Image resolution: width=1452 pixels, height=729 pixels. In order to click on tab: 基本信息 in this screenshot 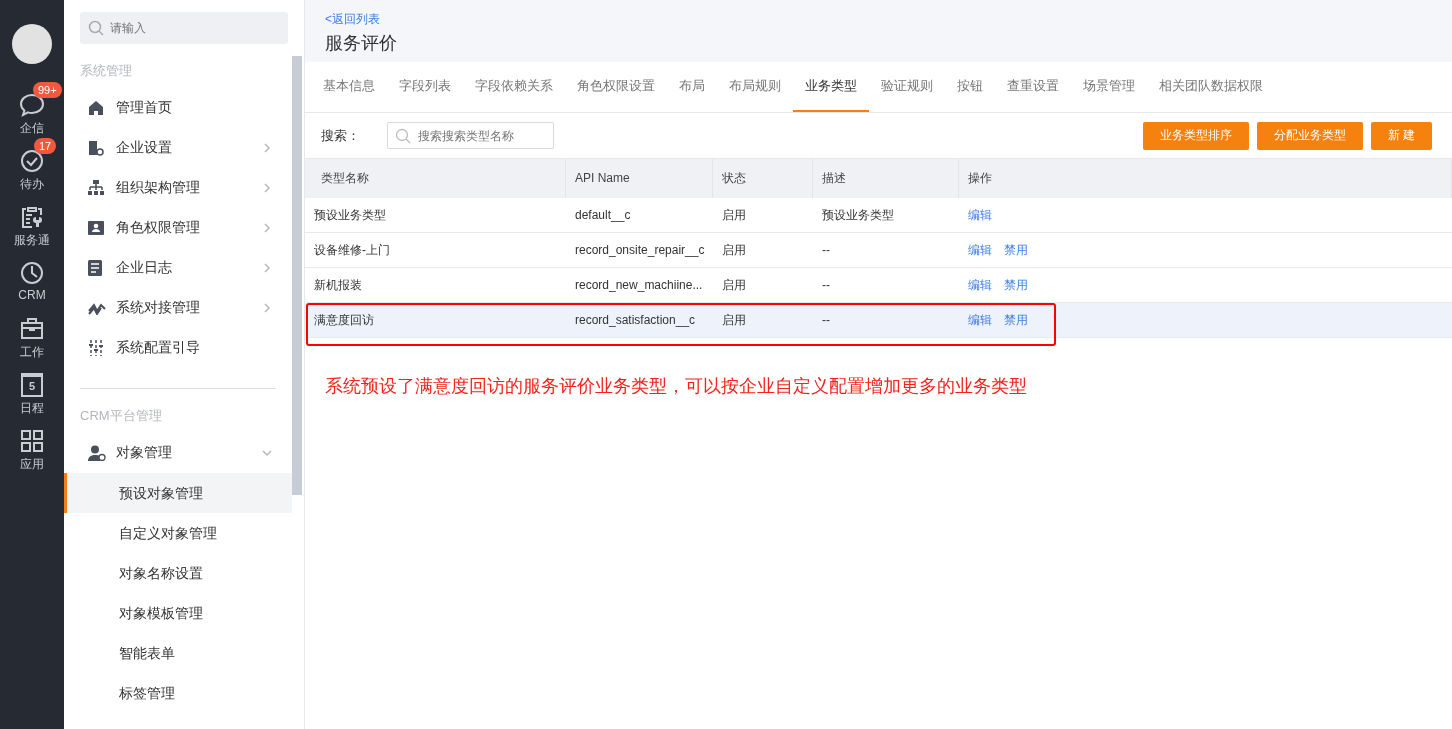, I will do `click(349, 87)`.